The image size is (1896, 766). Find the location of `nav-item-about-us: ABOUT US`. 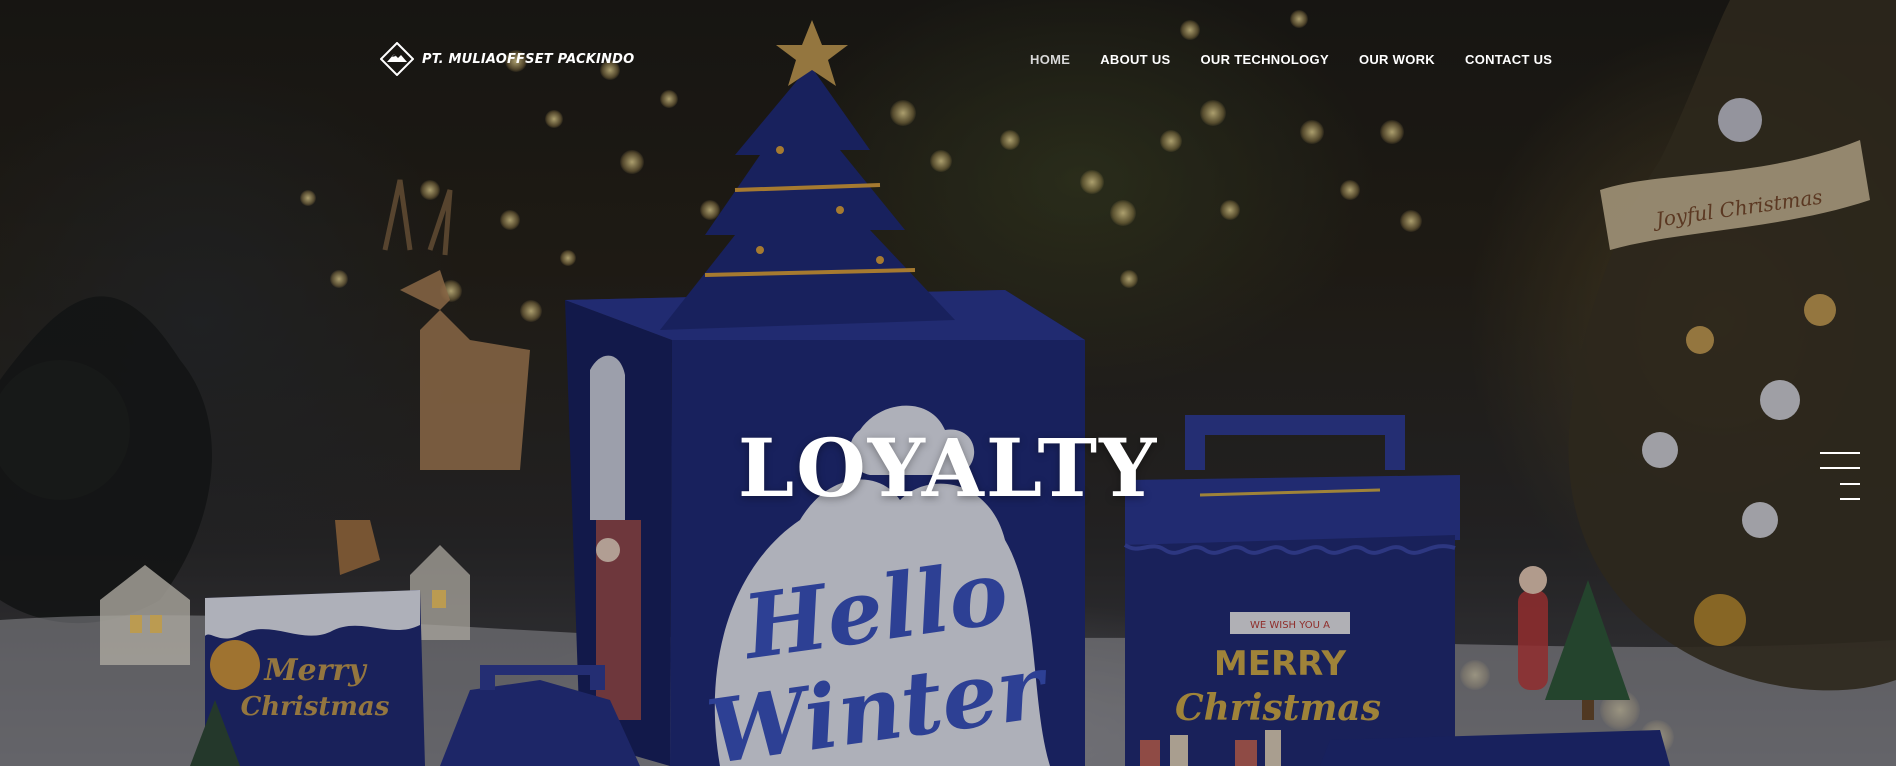

nav-item-about-us: ABOUT US is located at coordinates (1135, 59).